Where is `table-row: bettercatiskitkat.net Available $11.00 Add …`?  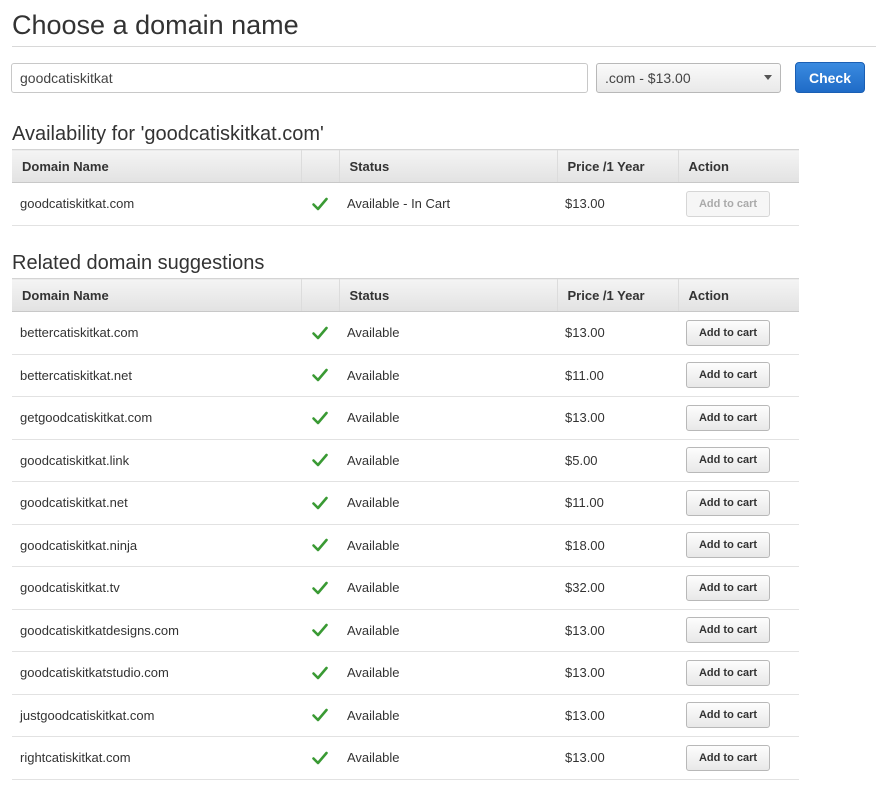
table-row: bettercatiskitkat.net Available $11.00 Add … is located at coordinates (405, 375).